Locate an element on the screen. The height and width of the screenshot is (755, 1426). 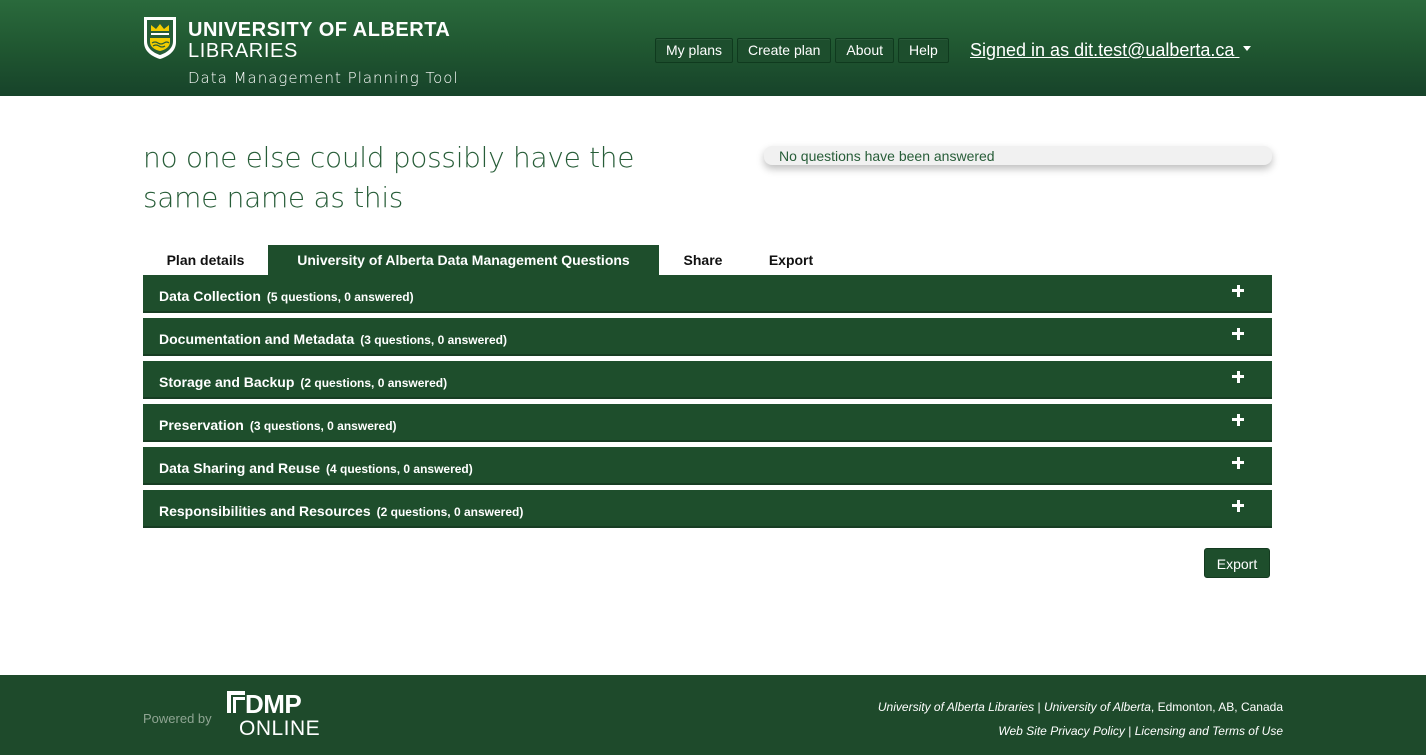
address: , Edmonton, AB, Canada is located at coordinates (1216, 707).